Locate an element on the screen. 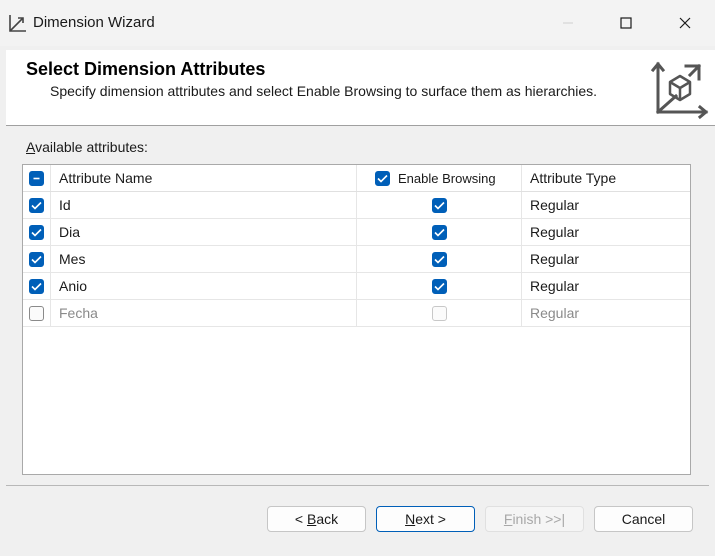  dimension-wizard-app-icon is located at coordinates (17, 23).